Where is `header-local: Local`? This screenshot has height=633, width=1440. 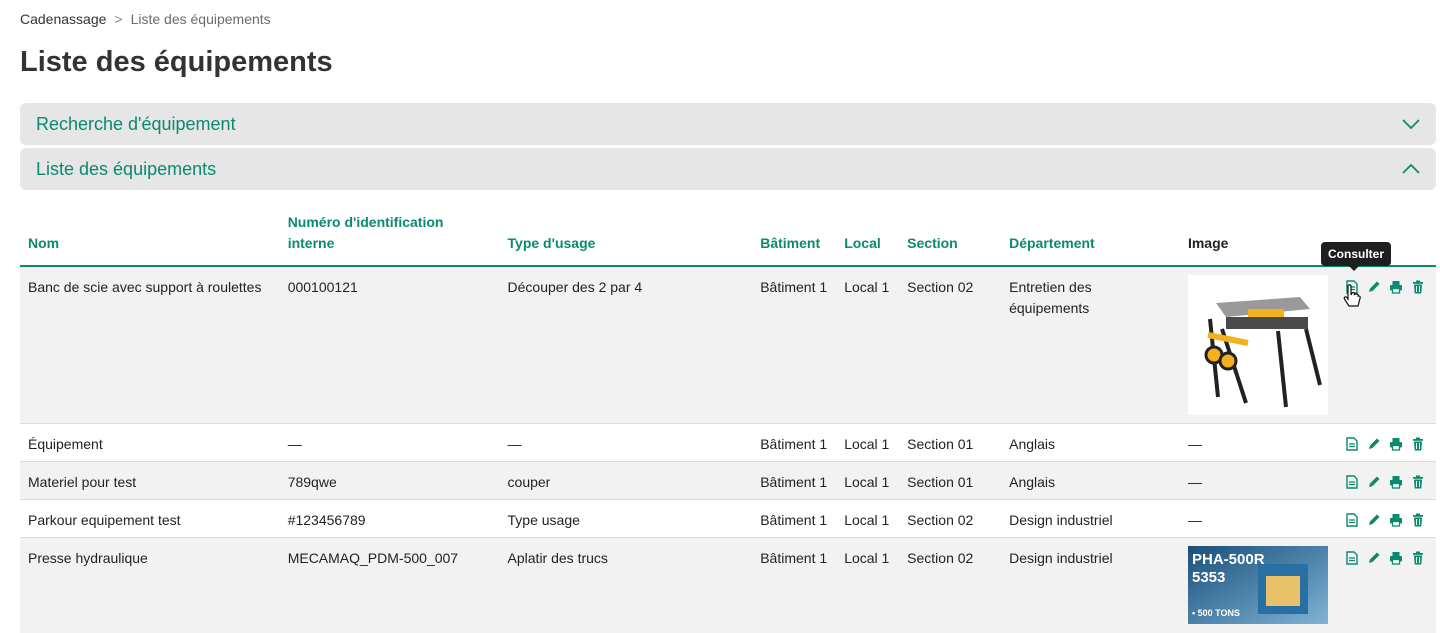 header-local: Local is located at coordinates (868, 236).